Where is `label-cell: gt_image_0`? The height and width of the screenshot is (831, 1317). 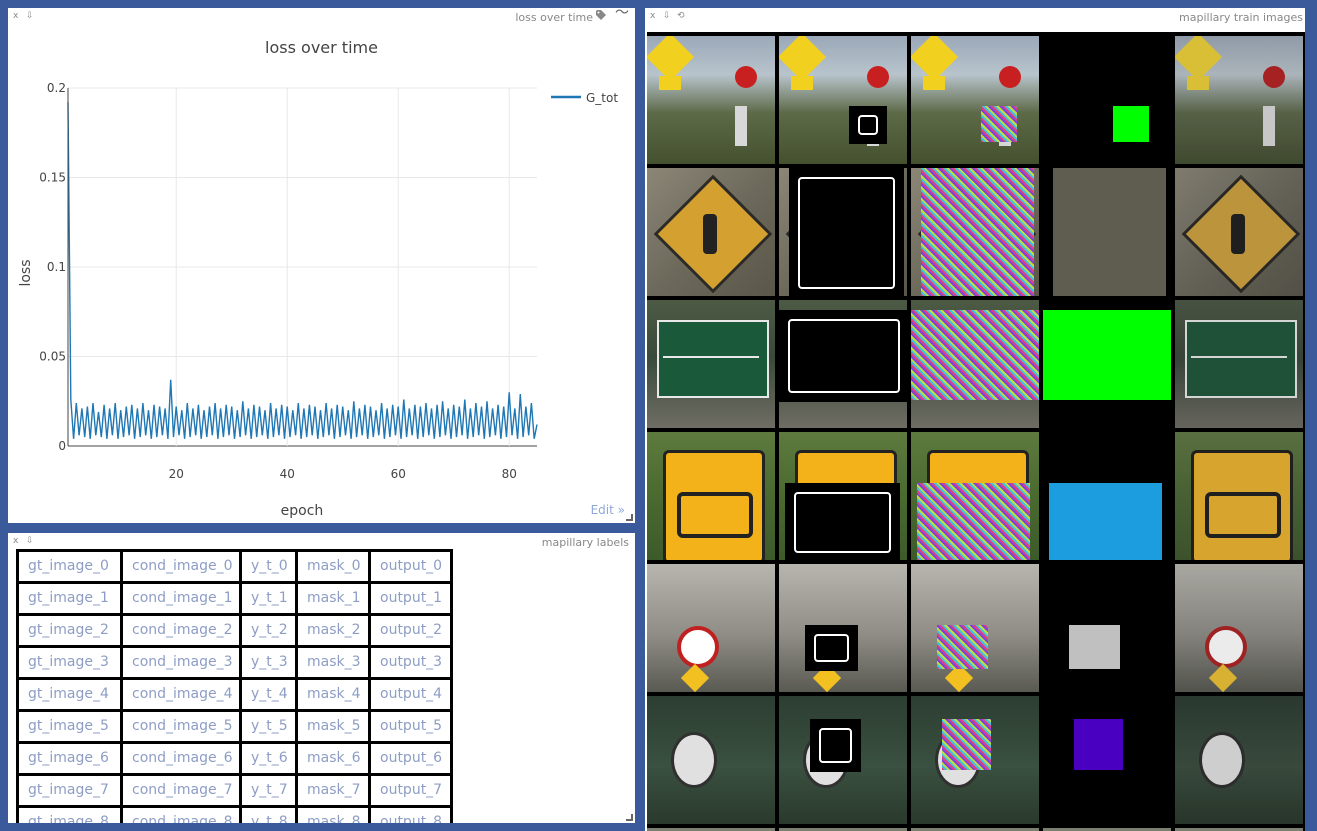
label-cell: gt_image_0 is located at coordinates (69, 566).